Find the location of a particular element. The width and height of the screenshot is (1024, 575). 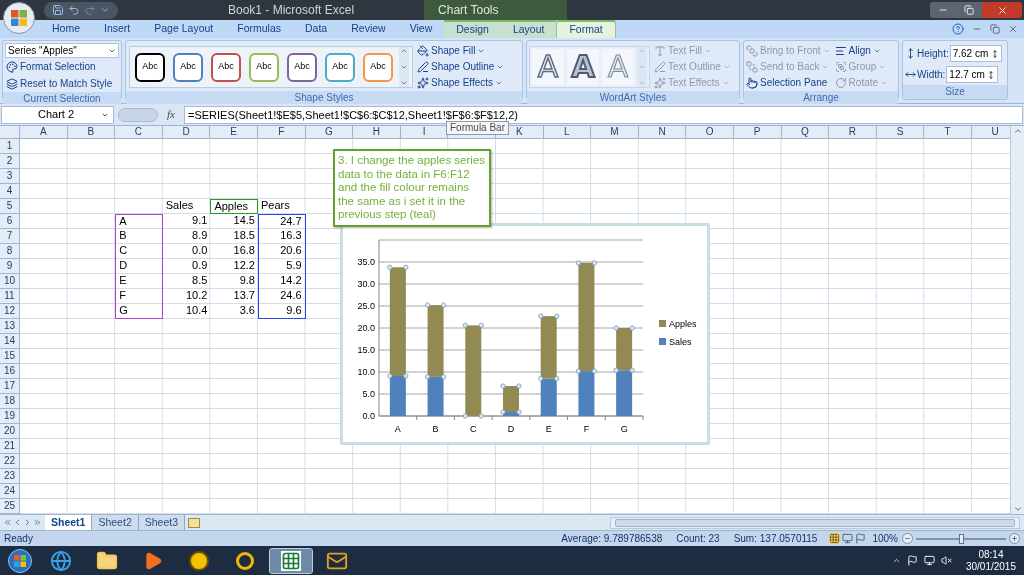

y-tick-label: 15.0 is located at coordinates (366, 350).